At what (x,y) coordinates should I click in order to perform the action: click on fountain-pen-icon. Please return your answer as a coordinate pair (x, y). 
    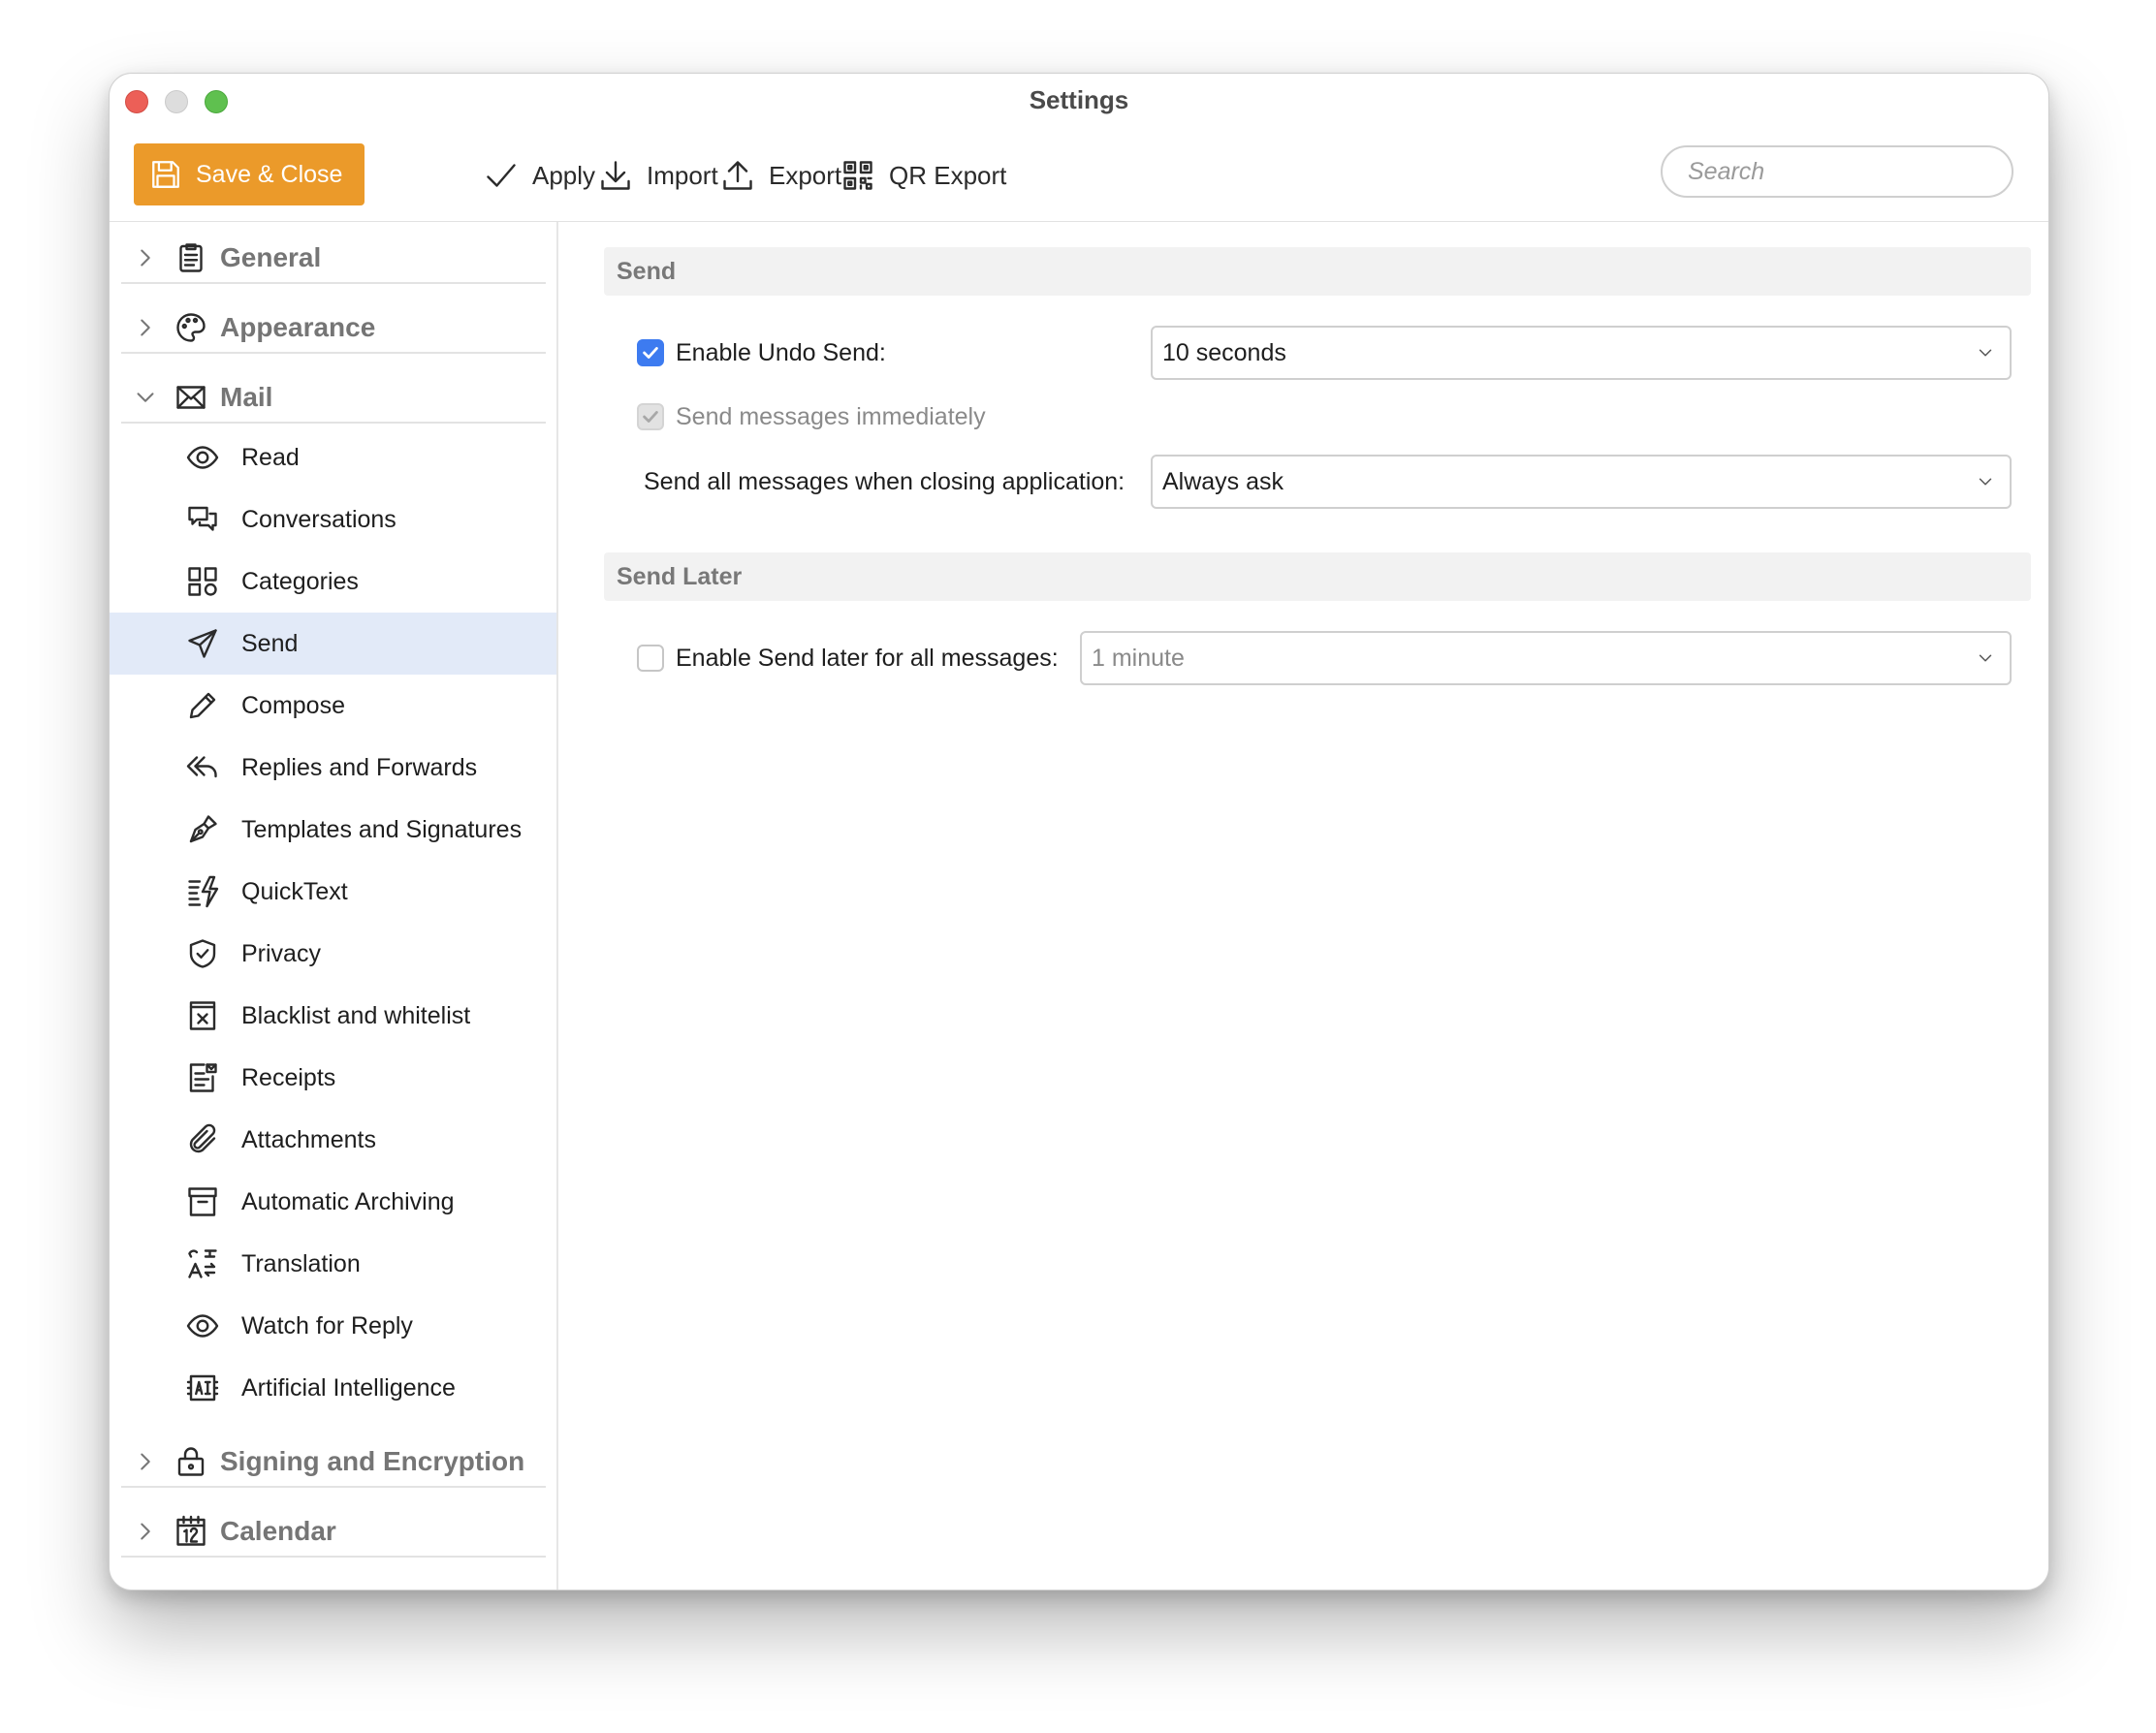
    Looking at the image, I should click on (203, 829).